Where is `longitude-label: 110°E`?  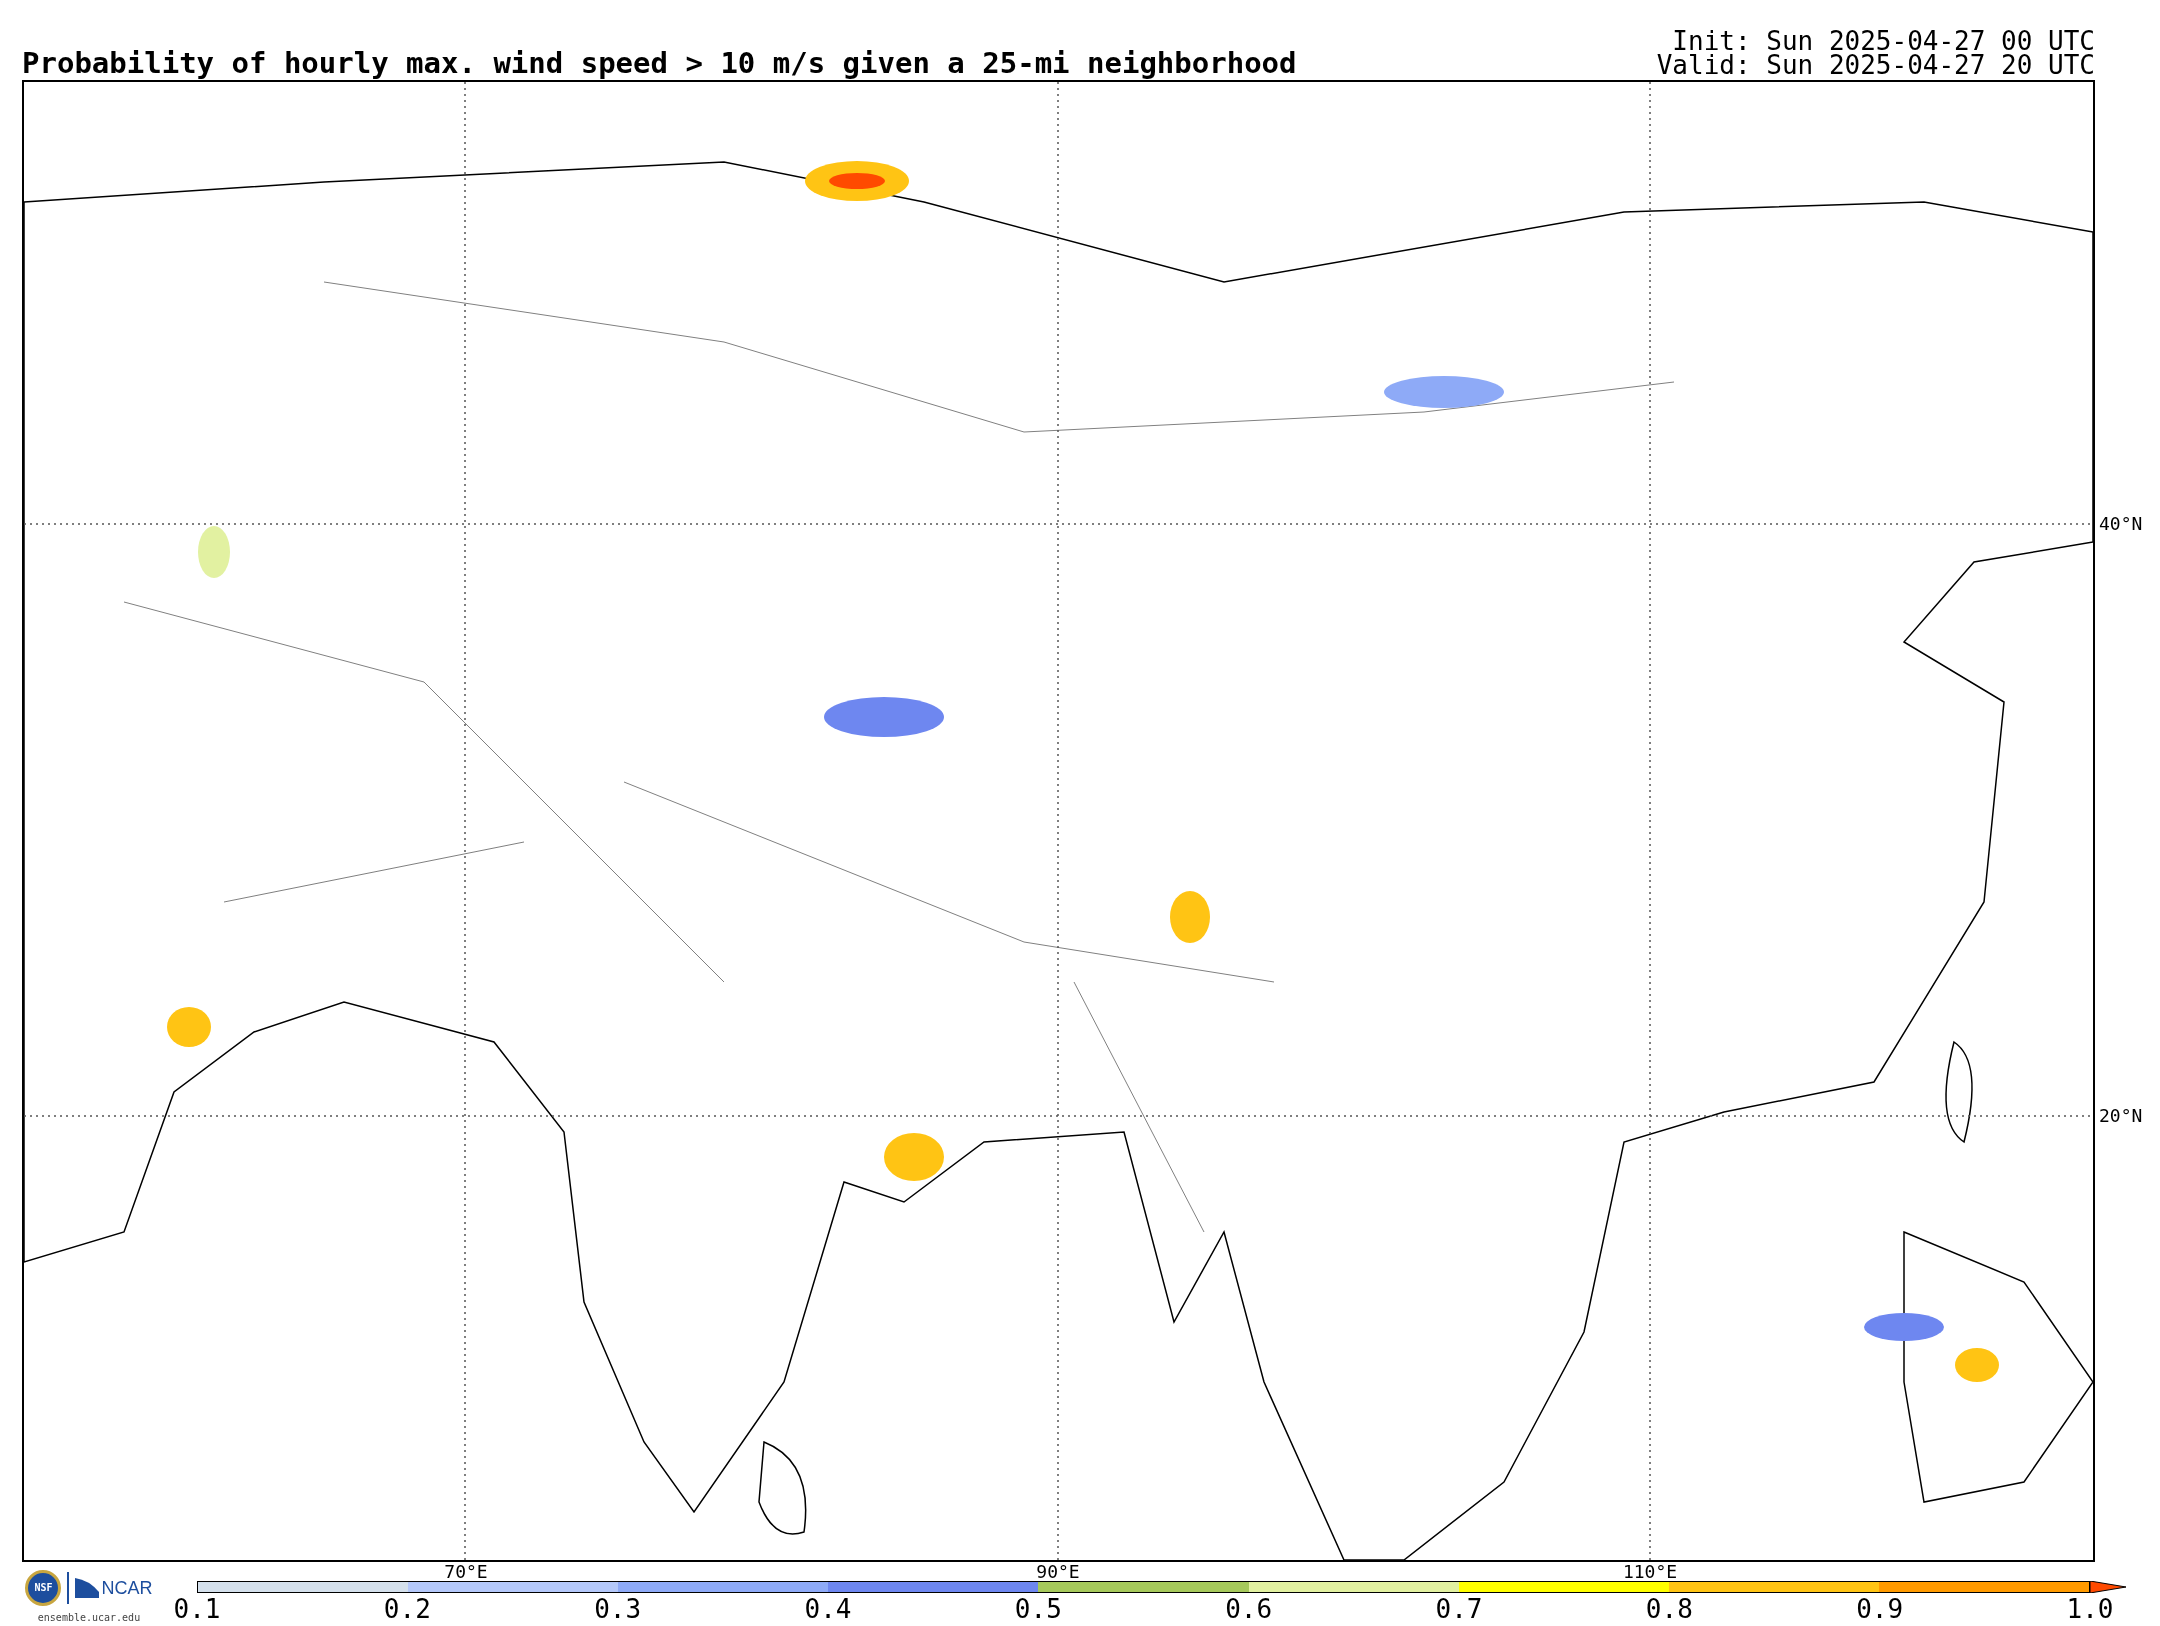 longitude-label: 110°E is located at coordinates (1650, 1572).